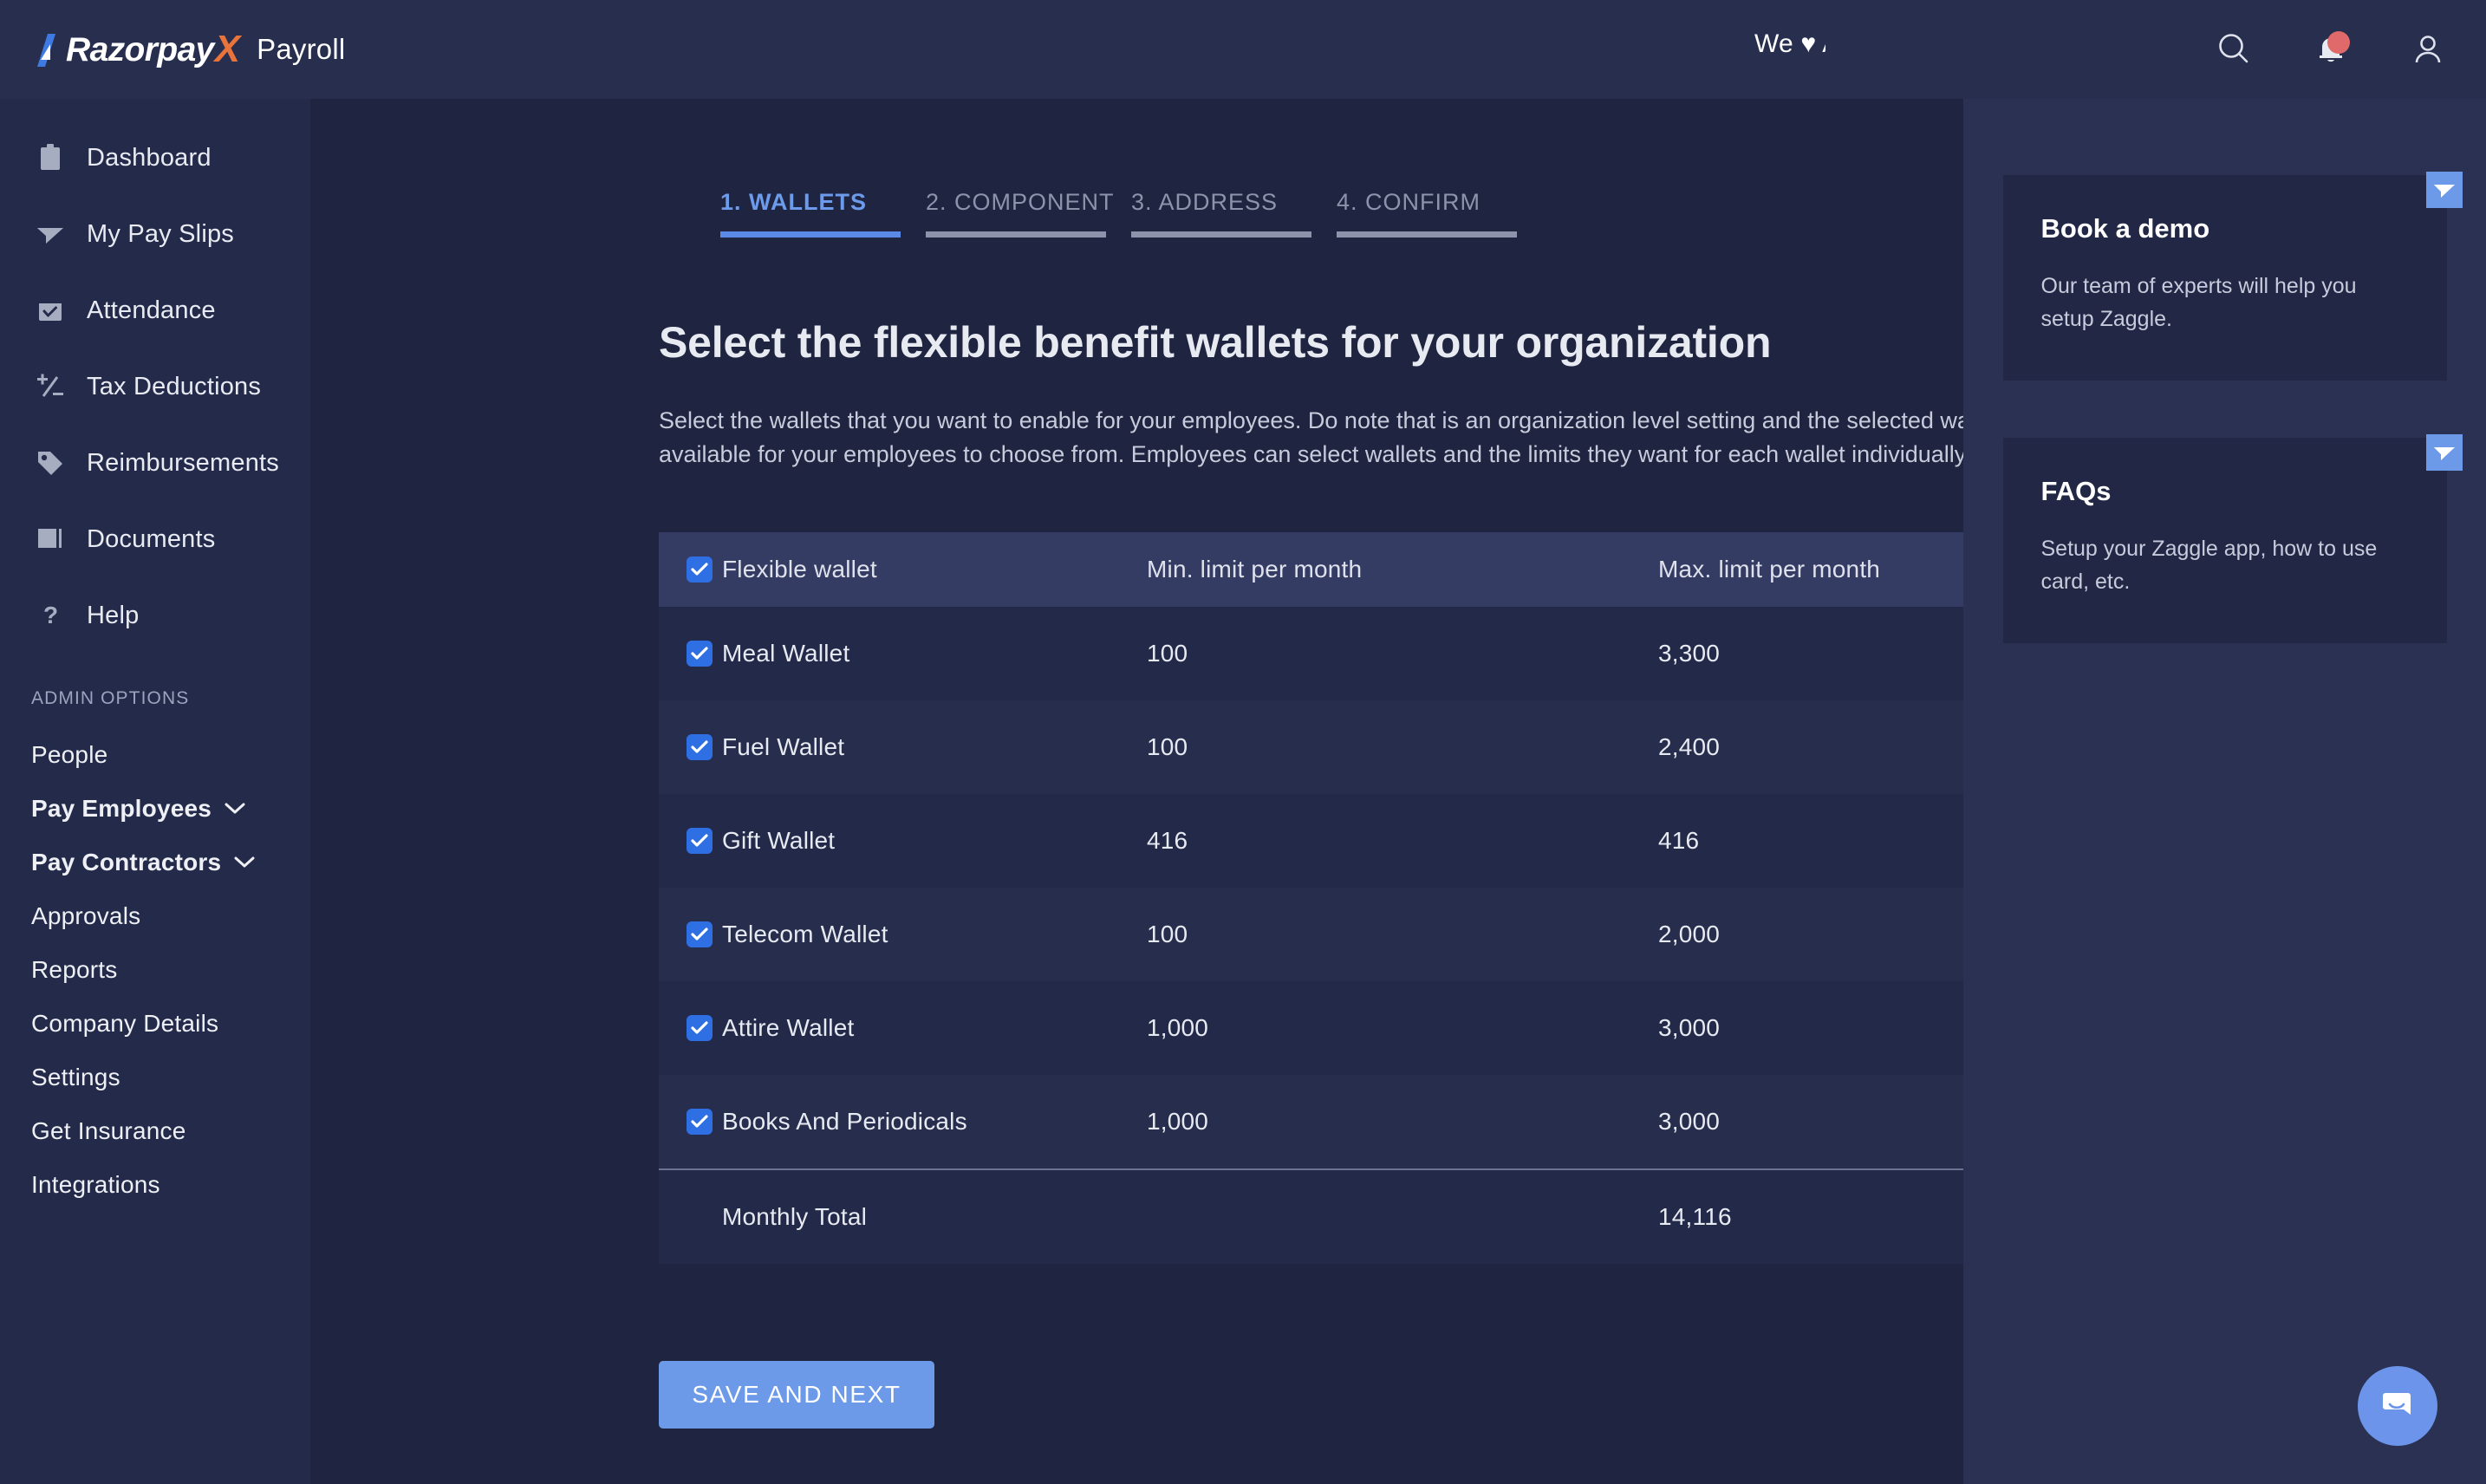  I want to click on sidebar-item-label: Settings, so click(75, 1077).